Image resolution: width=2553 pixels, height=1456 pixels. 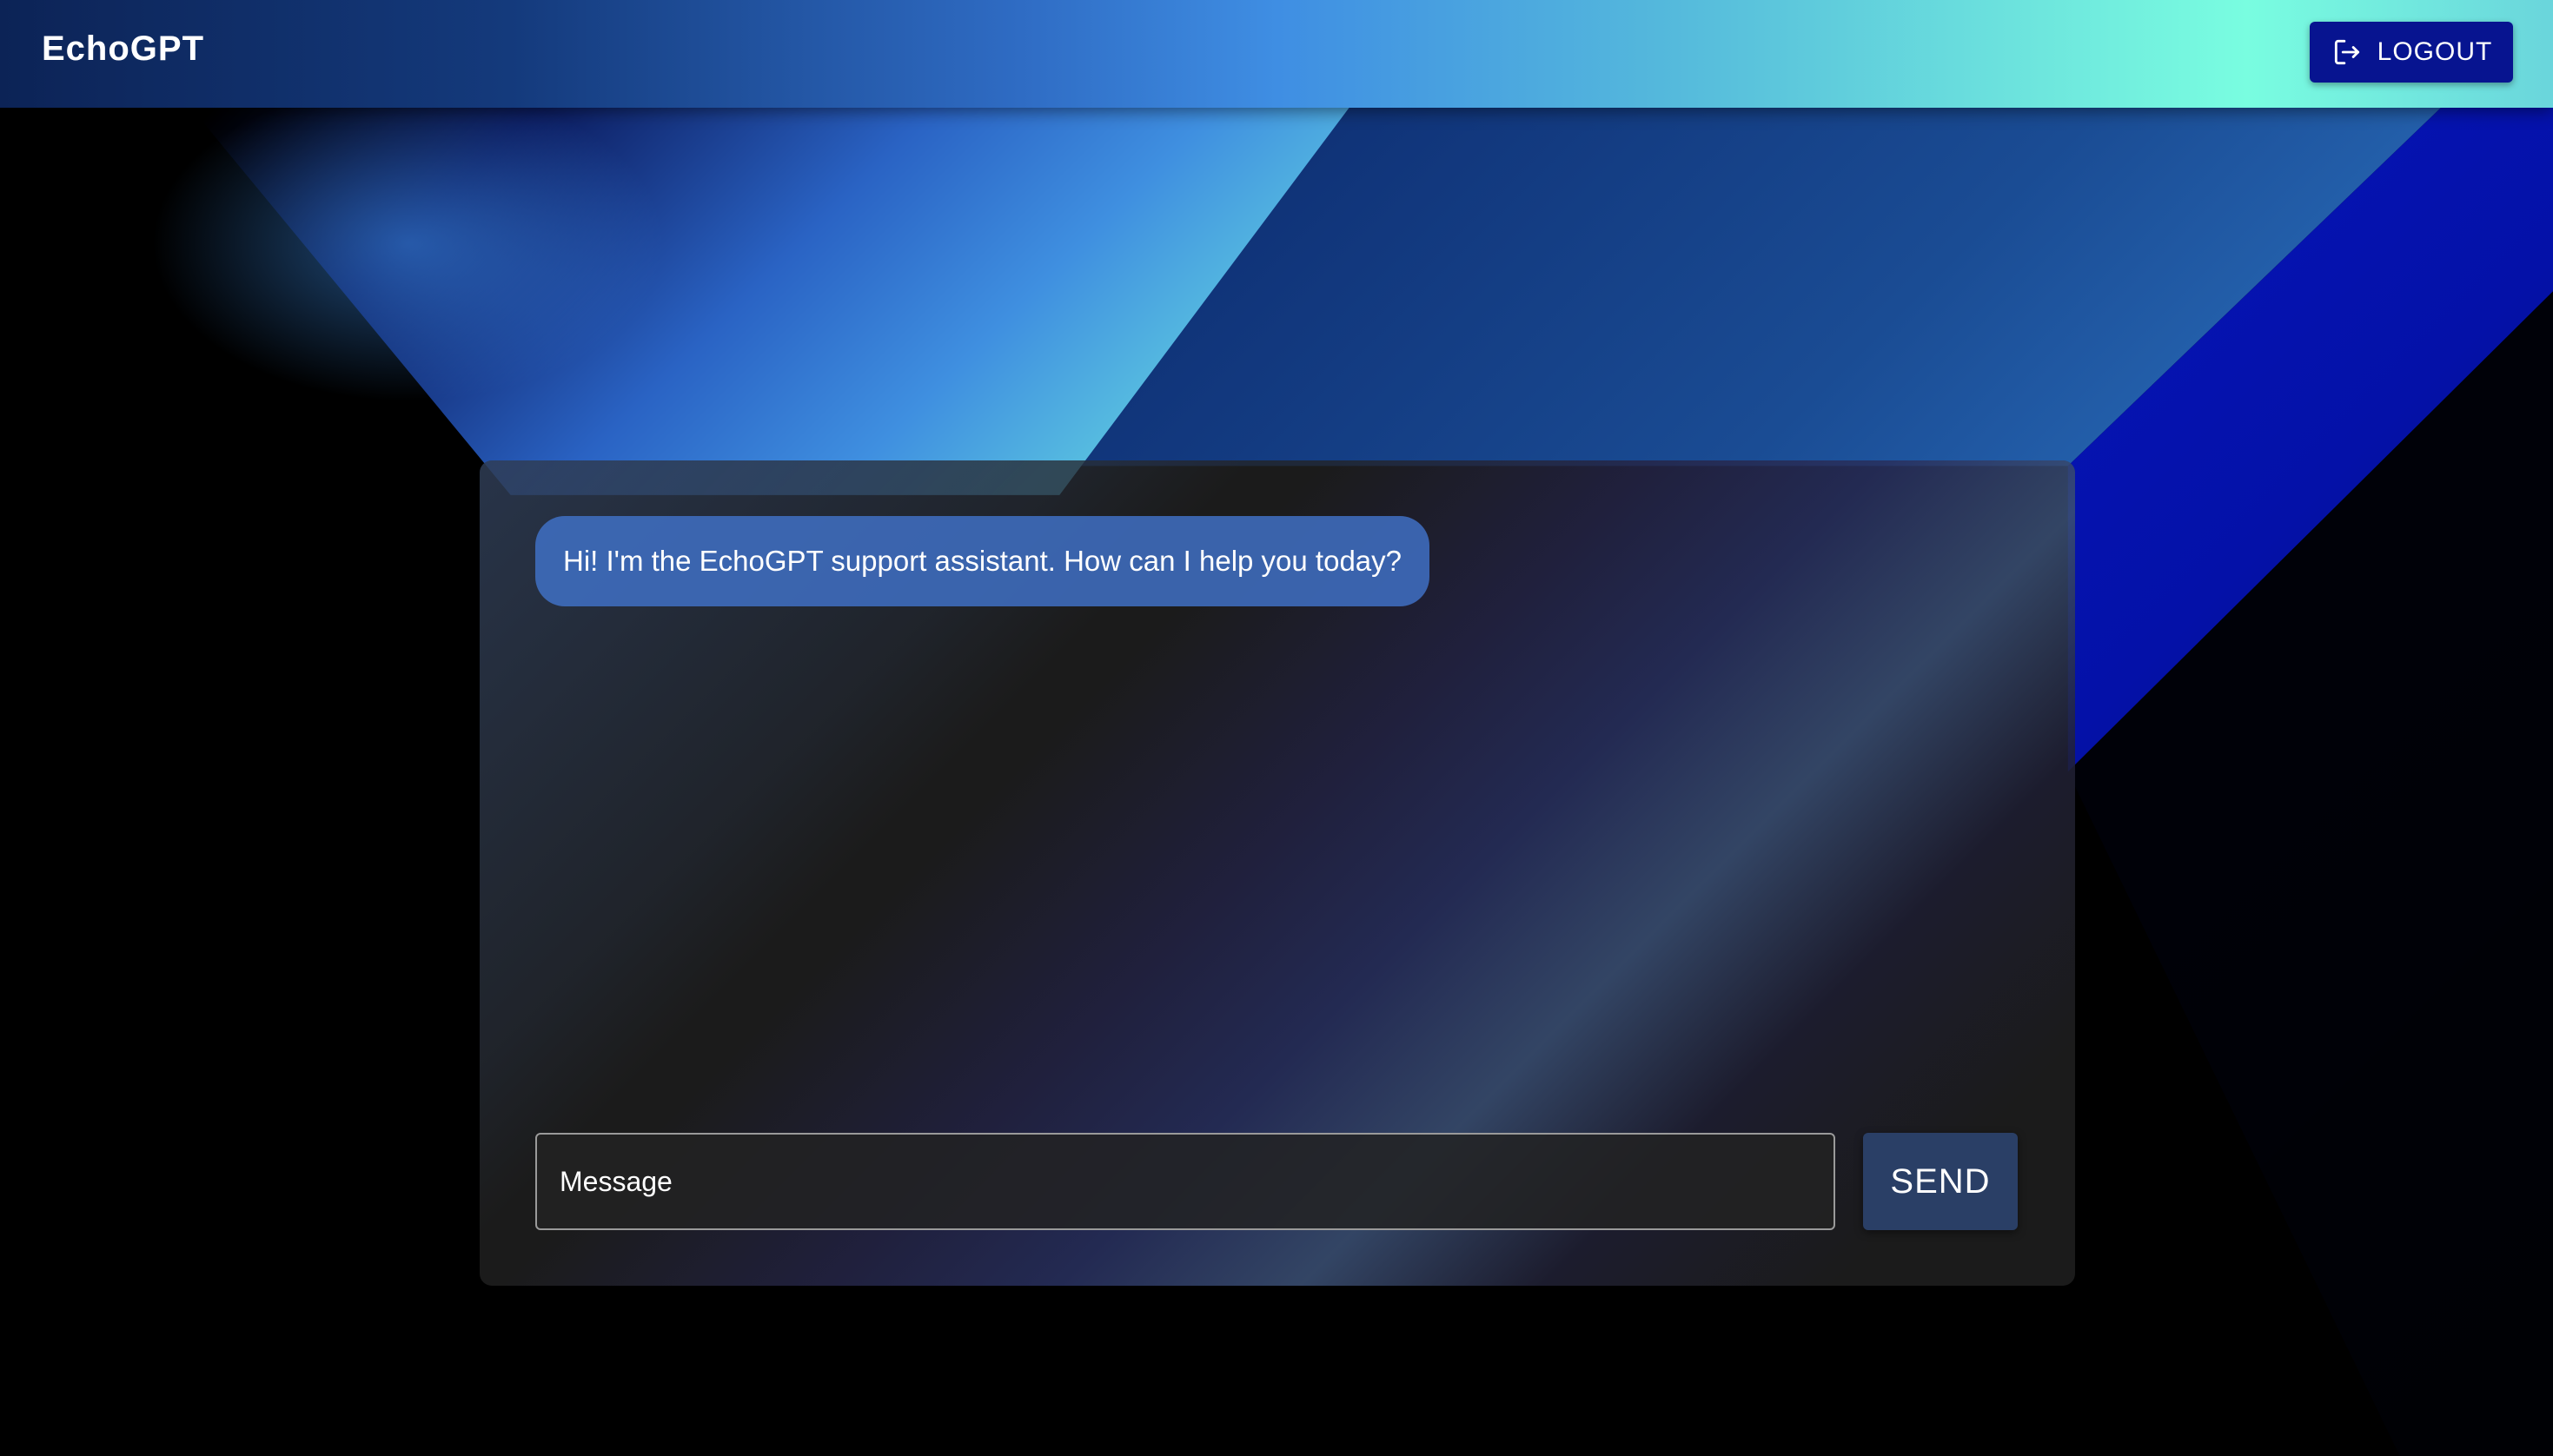 I want to click on logout-icon, so click(x=2347, y=52).